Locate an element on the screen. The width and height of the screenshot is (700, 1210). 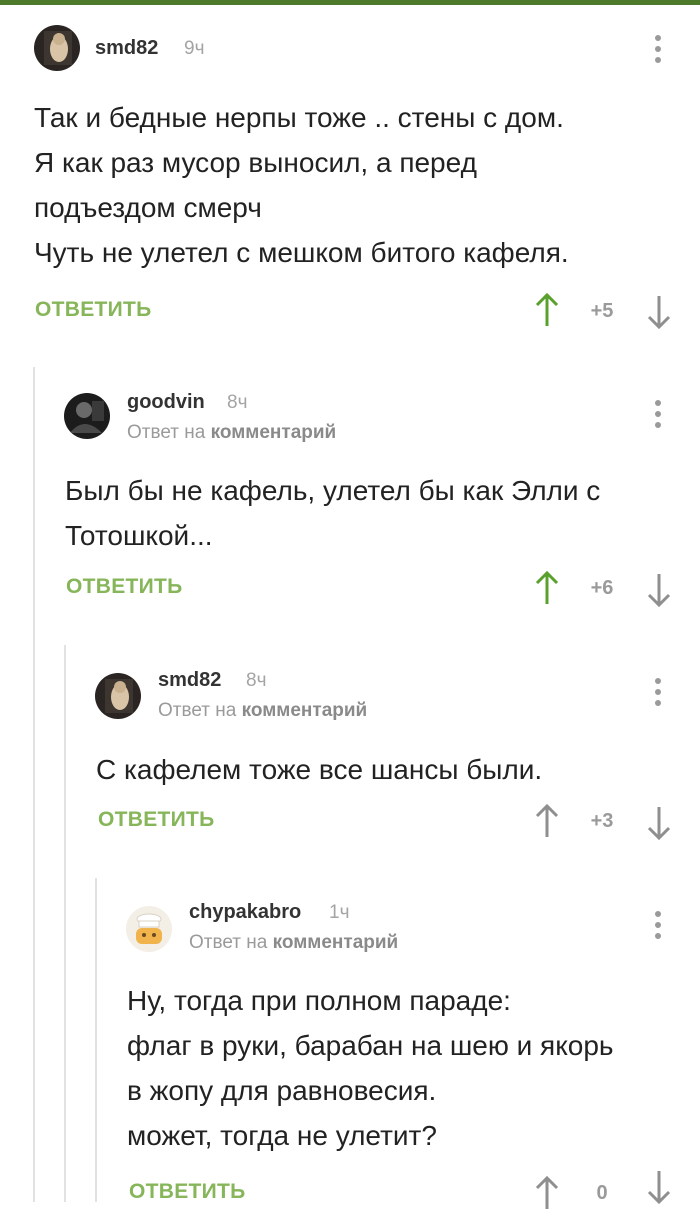
username: goodvin is located at coordinates (166, 402).